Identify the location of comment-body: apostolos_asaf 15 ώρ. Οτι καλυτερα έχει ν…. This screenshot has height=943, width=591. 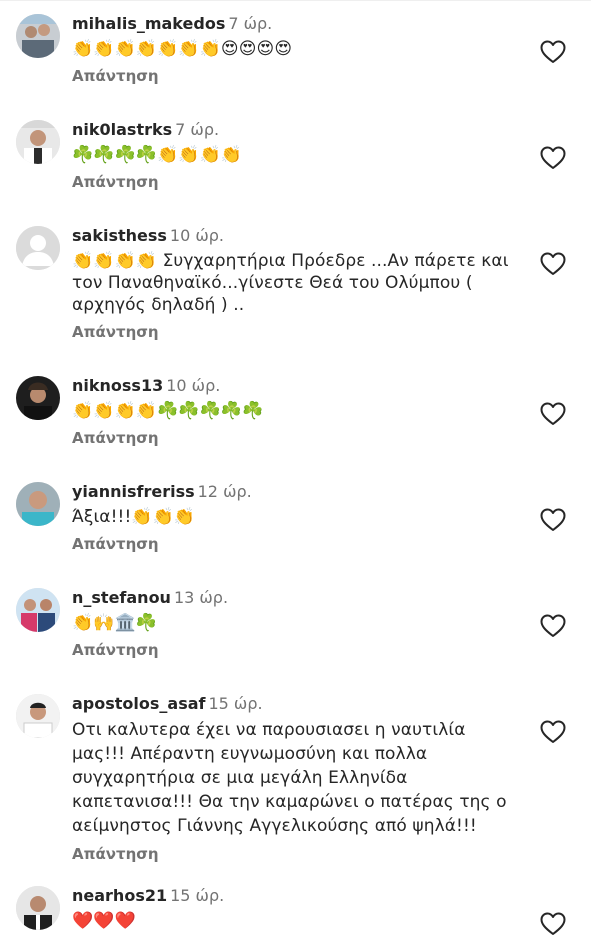
(297, 779).